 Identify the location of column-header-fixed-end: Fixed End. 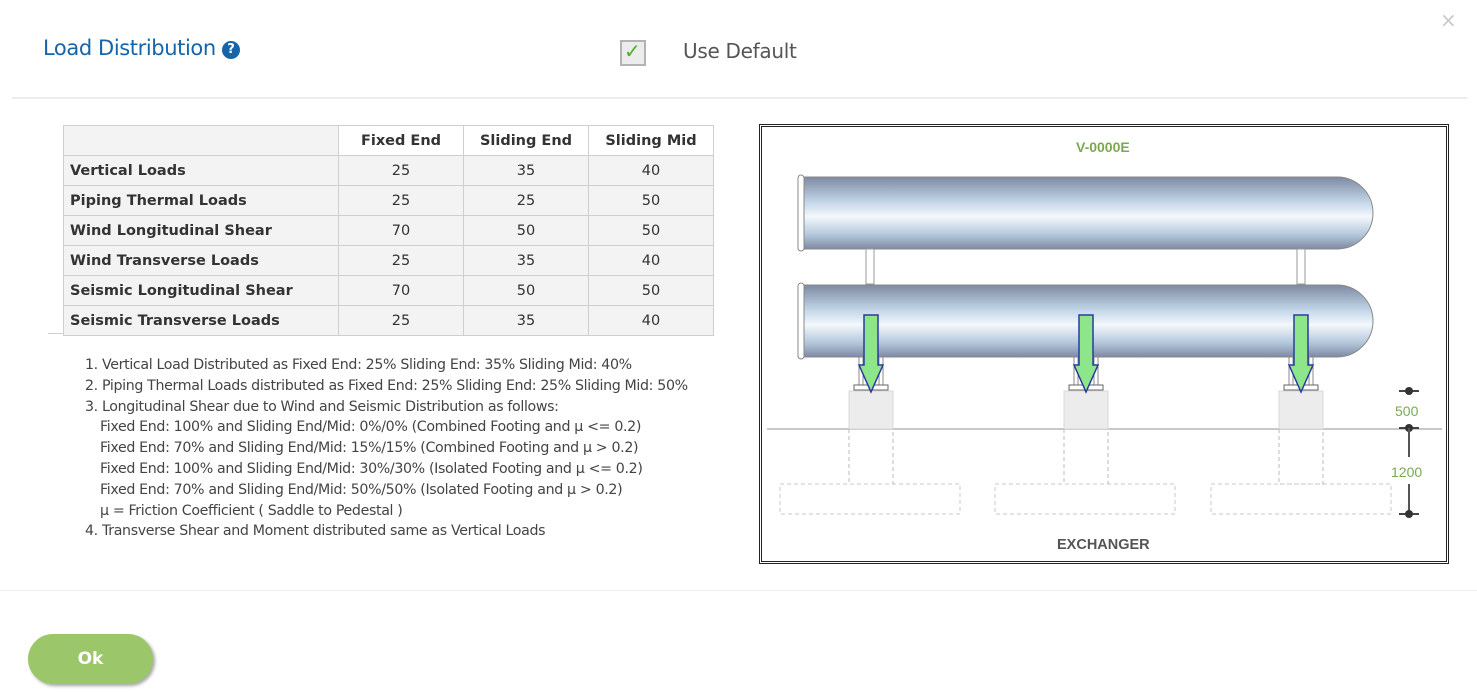
(401, 140).